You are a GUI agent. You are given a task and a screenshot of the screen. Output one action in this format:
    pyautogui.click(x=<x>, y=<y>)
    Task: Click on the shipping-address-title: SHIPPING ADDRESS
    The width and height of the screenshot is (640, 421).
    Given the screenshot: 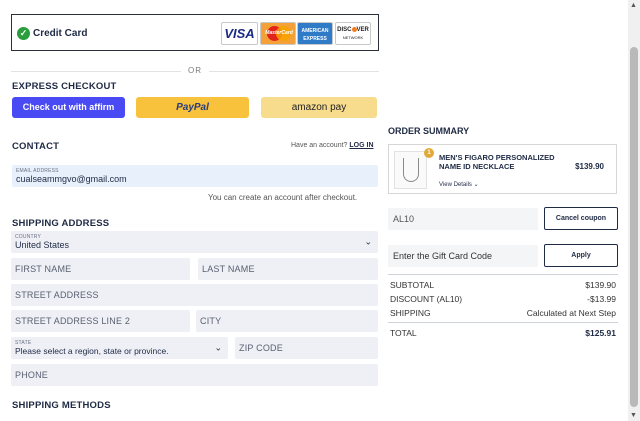 What is the action you would take?
    pyautogui.click(x=61, y=223)
    